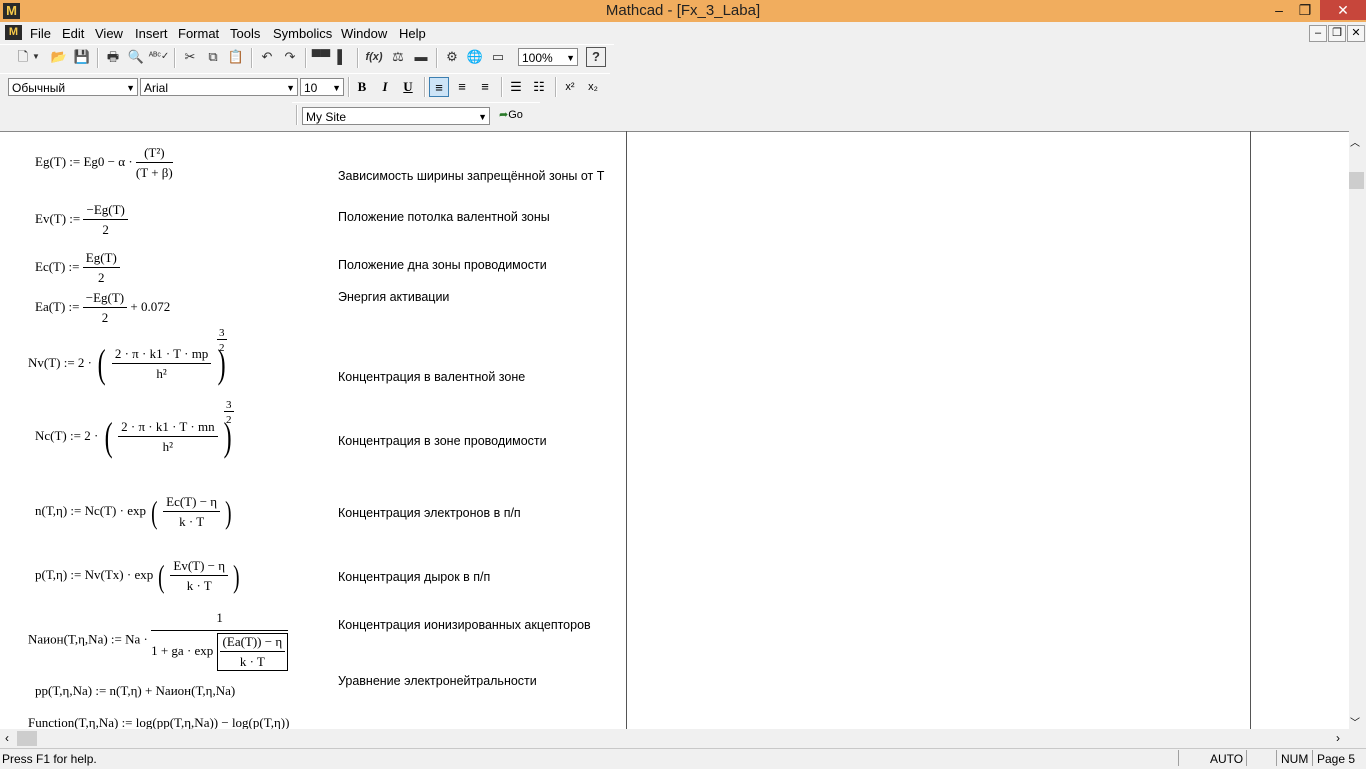 This screenshot has width=1366, height=769. Describe the element at coordinates (464, 625) in the screenshot. I see `comment-ionized-acceptors: Концентрация ионизированных акцепторов` at that location.